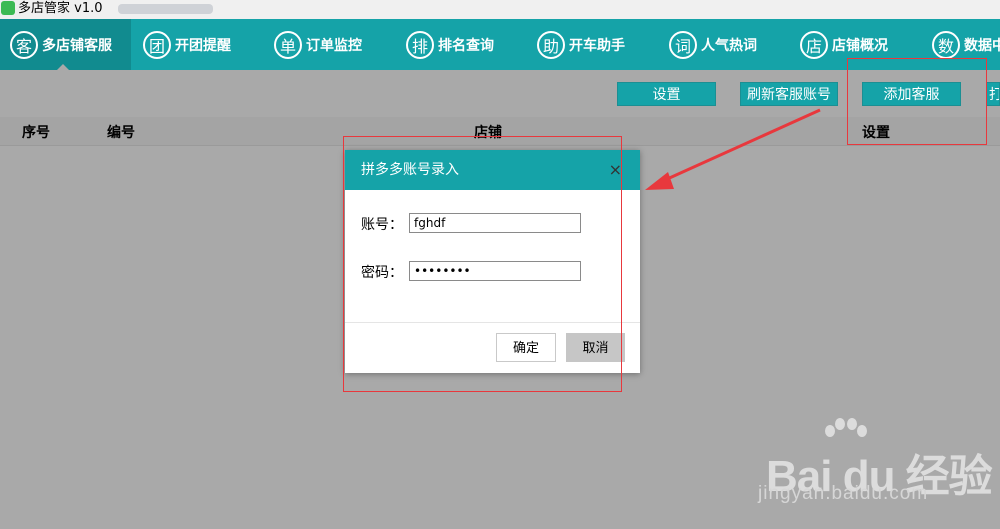 This screenshot has width=1000, height=529. Describe the element at coordinates (334, 45) in the screenshot. I see `nav-item-label: 订单监控` at that location.